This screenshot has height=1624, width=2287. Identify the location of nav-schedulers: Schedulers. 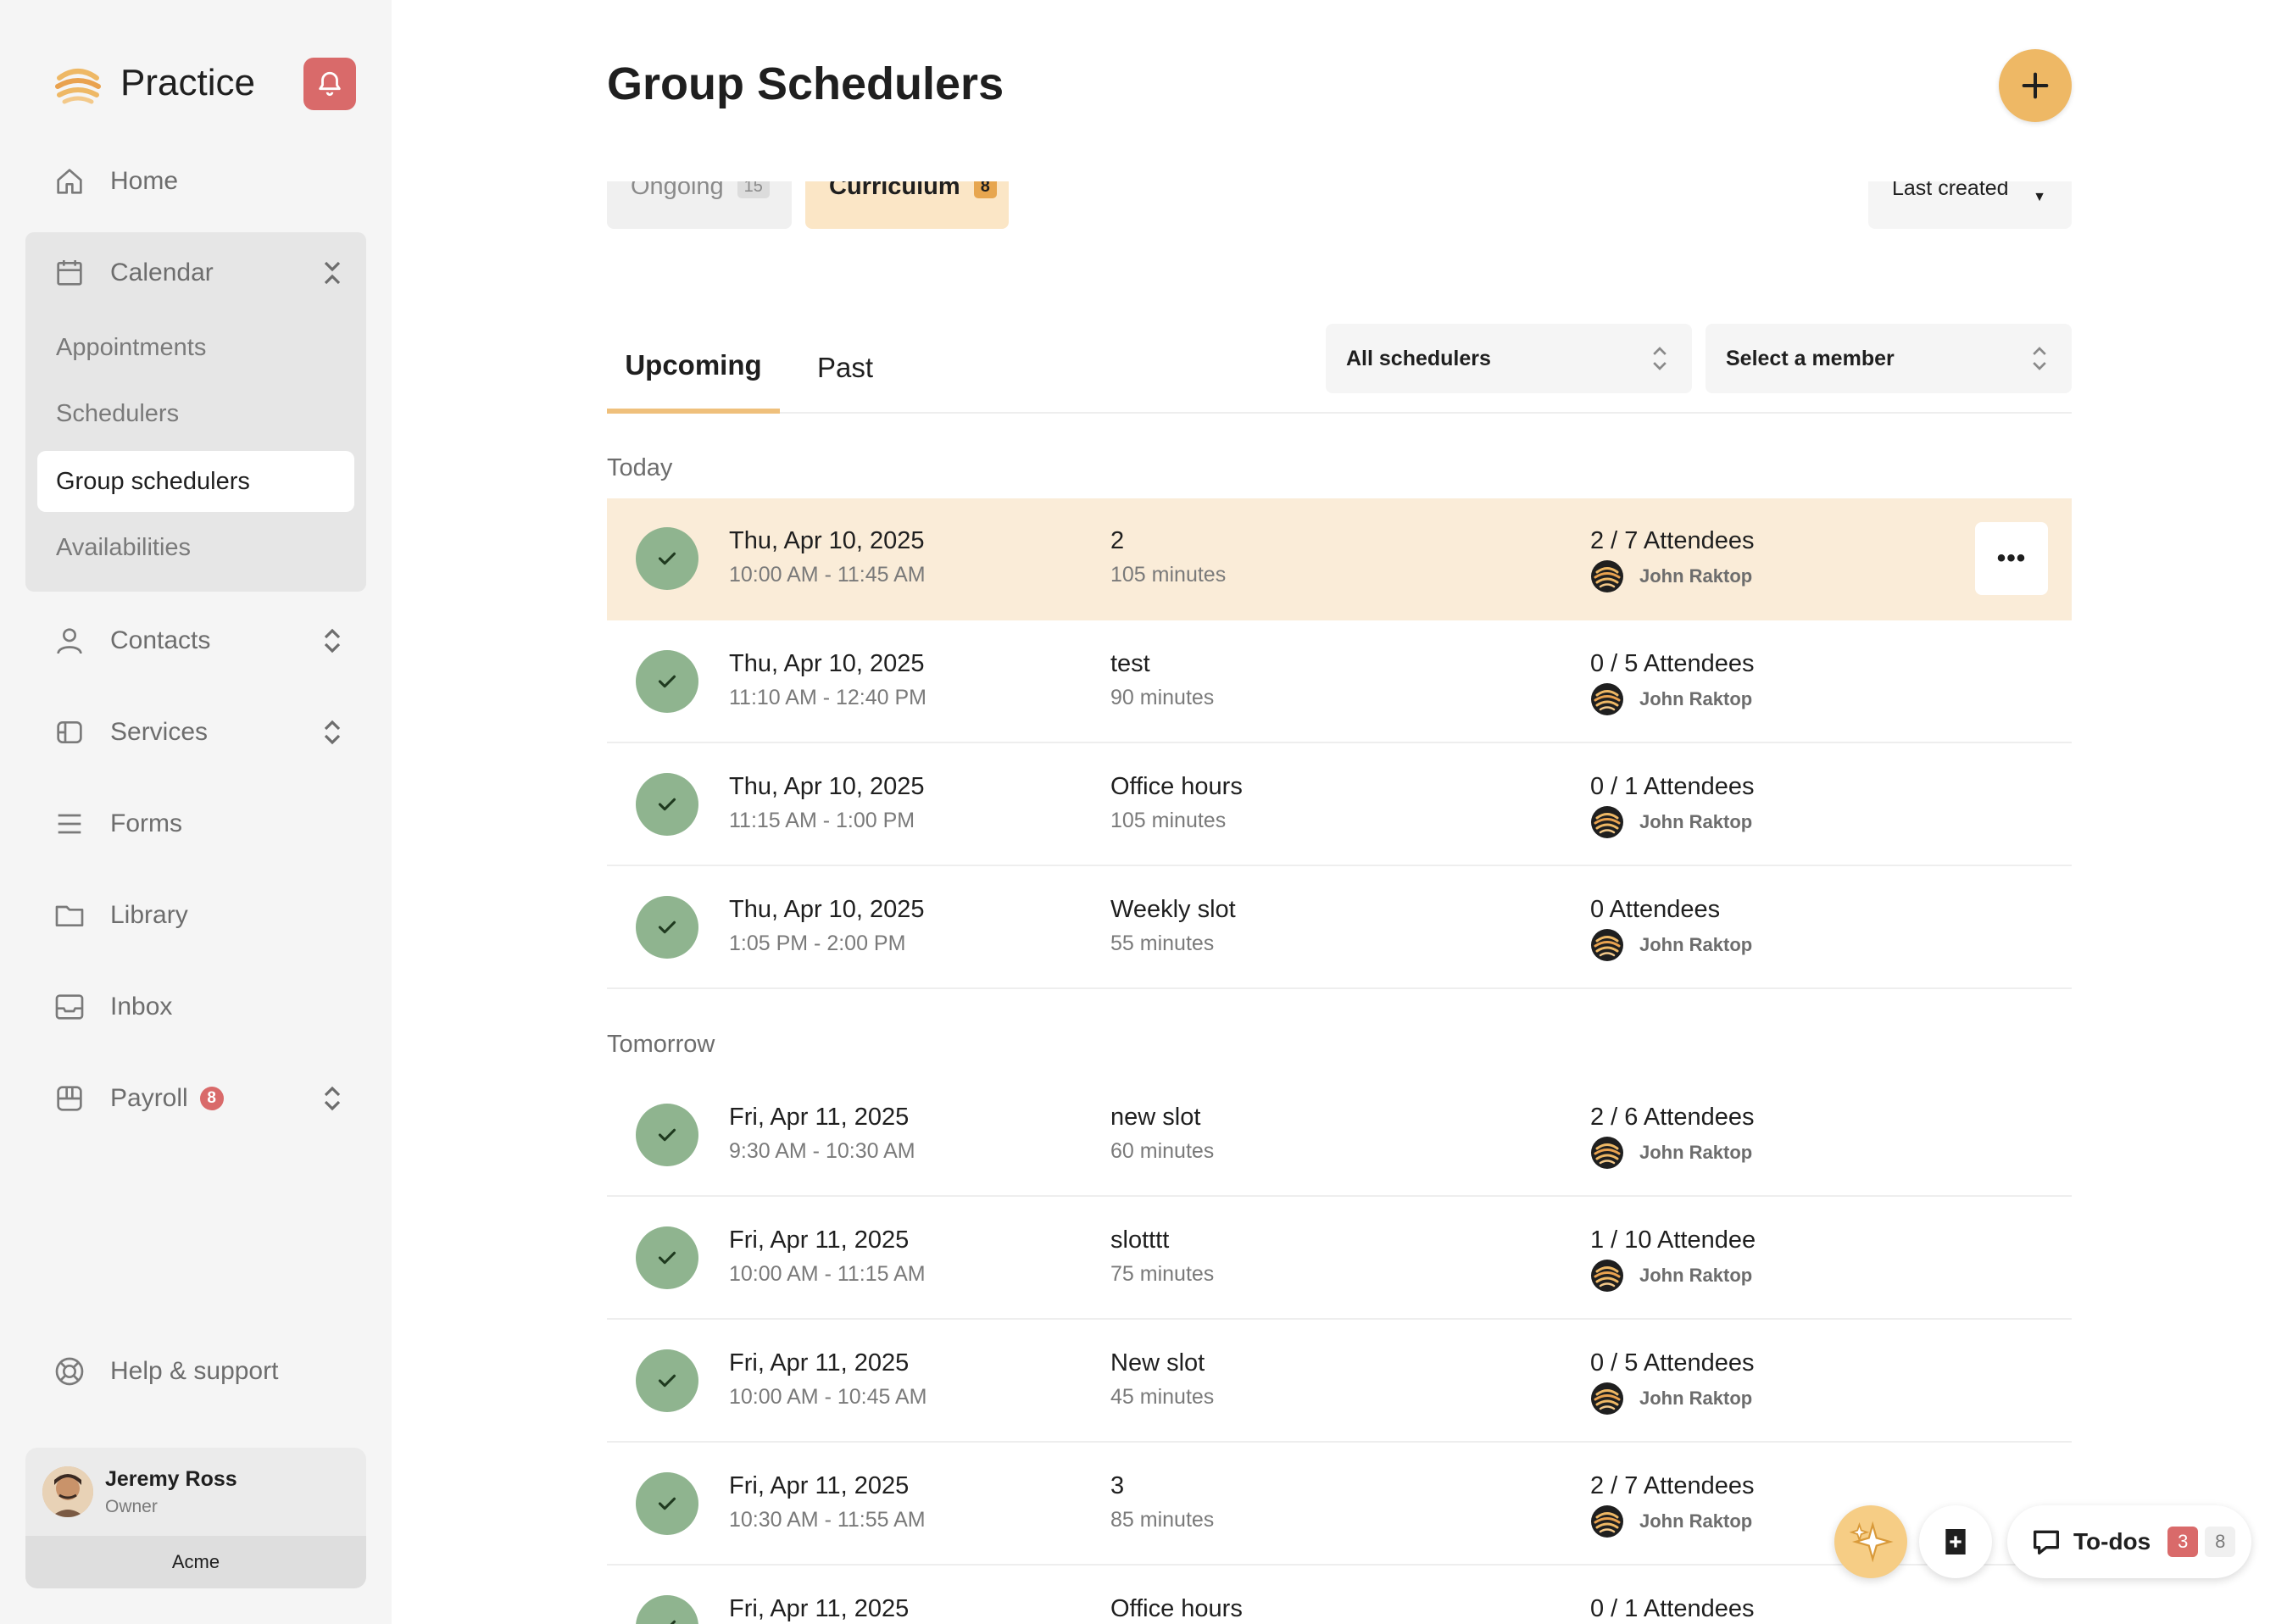
(195, 413).